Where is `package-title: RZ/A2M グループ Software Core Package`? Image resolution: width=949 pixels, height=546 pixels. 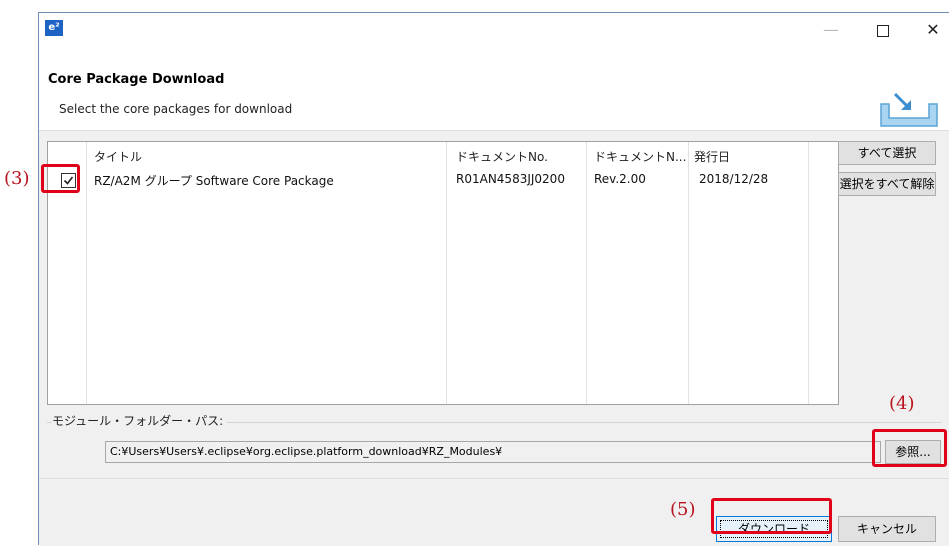 package-title: RZ/A2M グループ Software Core Package is located at coordinates (214, 181).